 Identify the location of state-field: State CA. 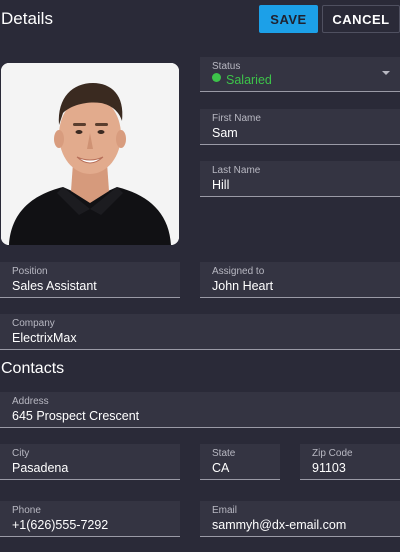
(240, 462).